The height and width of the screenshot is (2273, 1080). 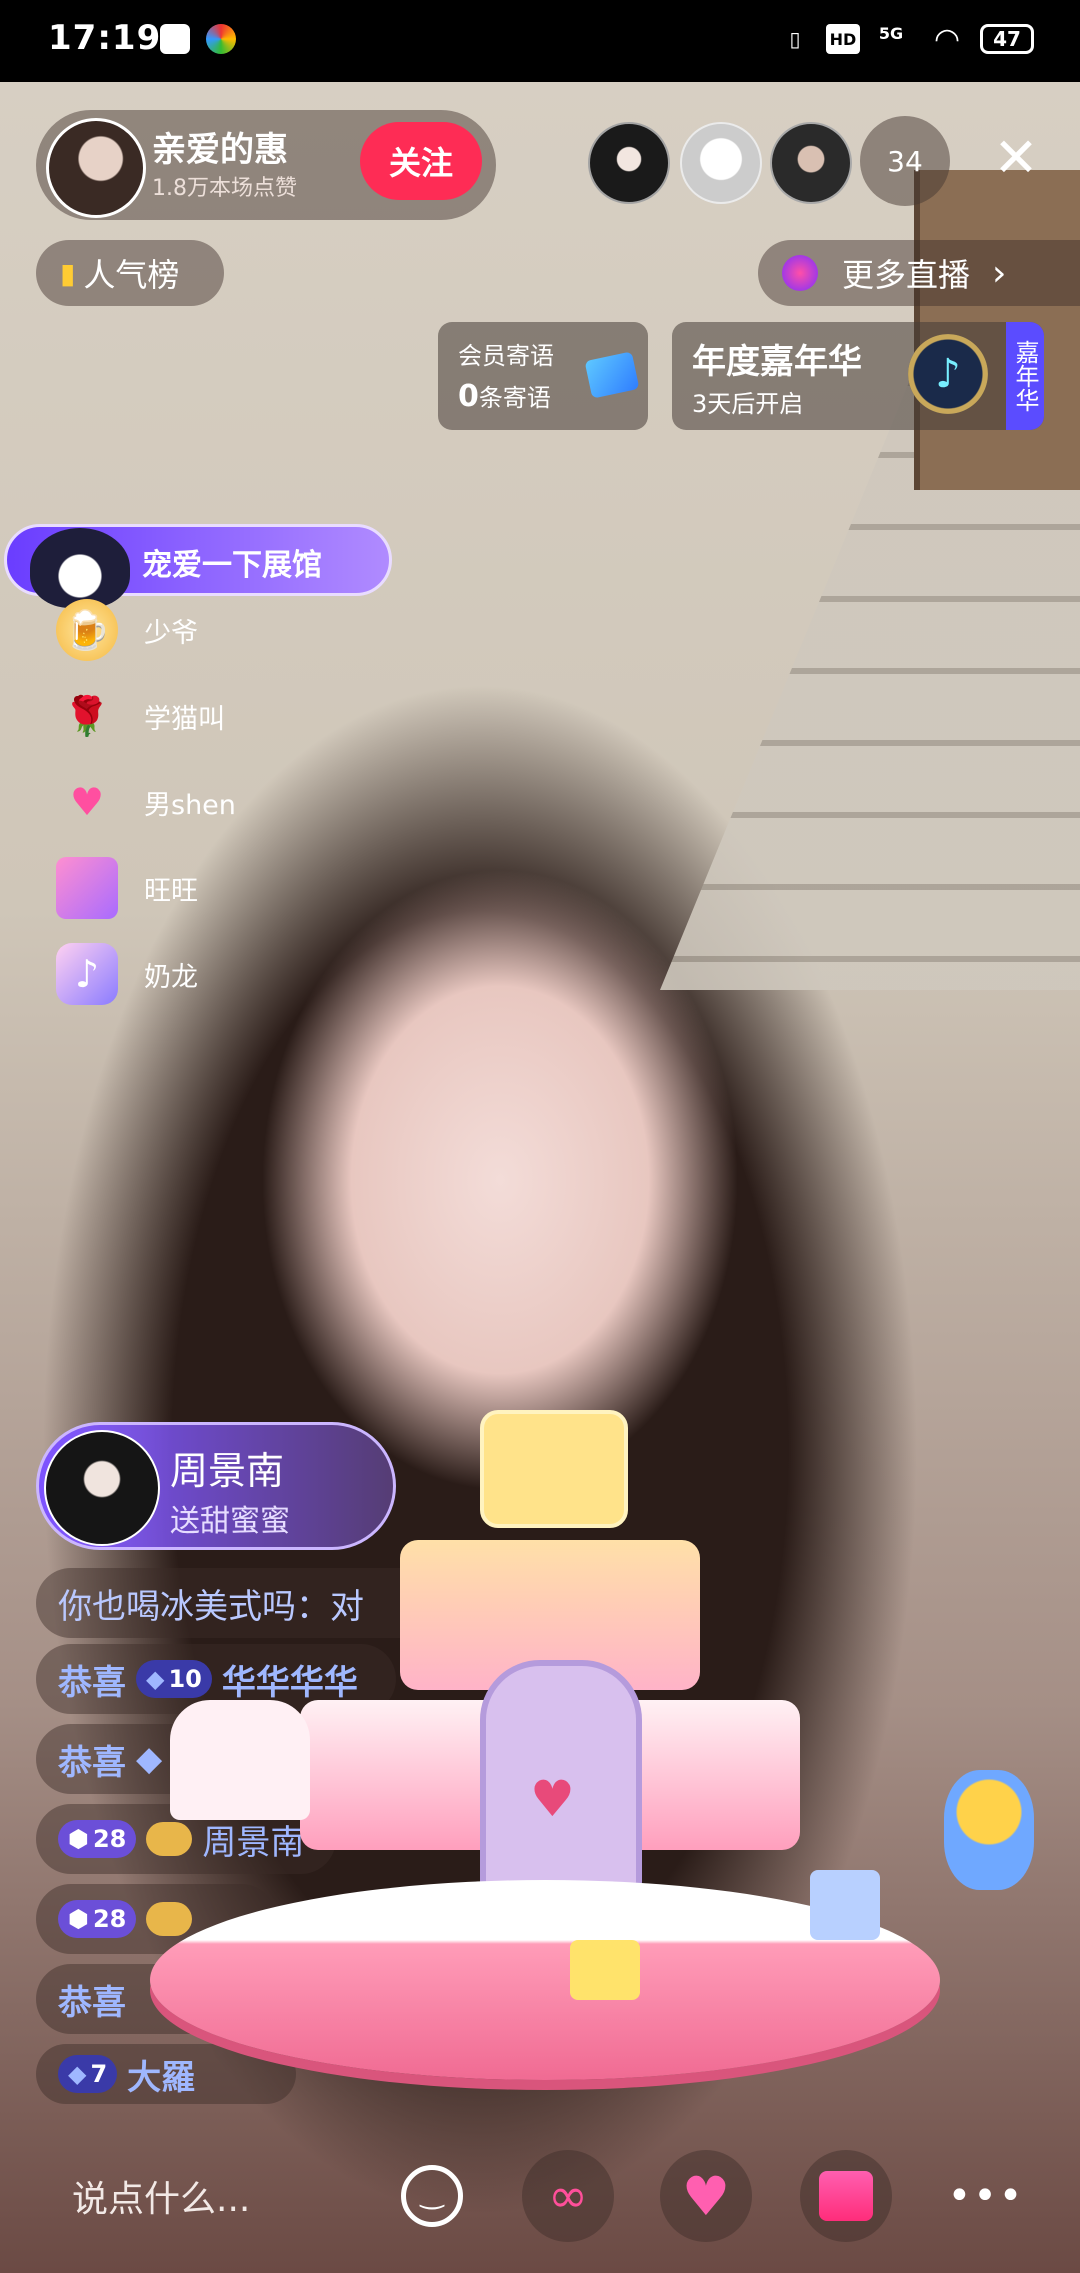 What do you see at coordinates (102, 1488) in the screenshot?
I see `gift-banner-avatar` at bounding box center [102, 1488].